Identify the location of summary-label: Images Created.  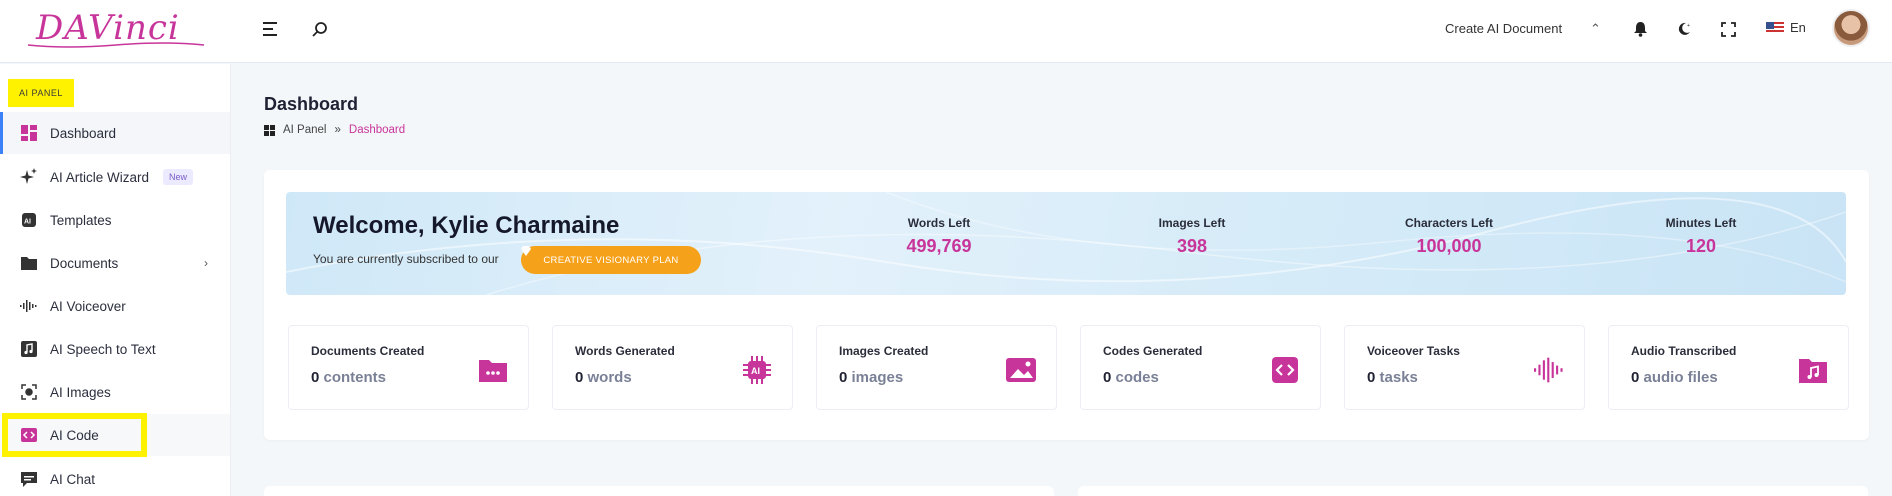
(884, 351).